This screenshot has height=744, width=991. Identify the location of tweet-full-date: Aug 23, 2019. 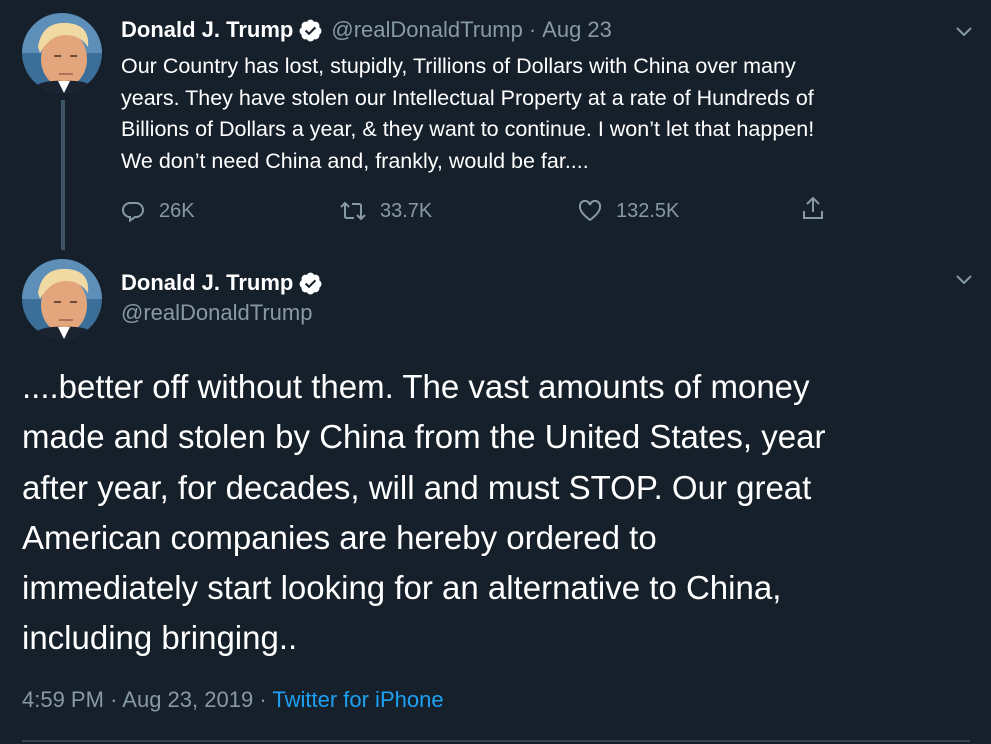
(187, 699).